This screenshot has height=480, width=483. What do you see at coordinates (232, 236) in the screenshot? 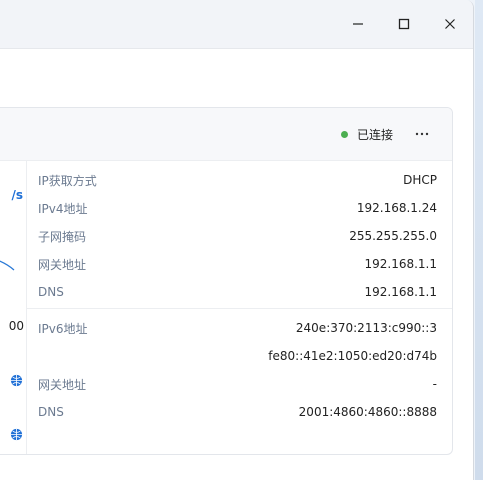
I see `detail-row: 子网掩码 255.255.255.0` at bounding box center [232, 236].